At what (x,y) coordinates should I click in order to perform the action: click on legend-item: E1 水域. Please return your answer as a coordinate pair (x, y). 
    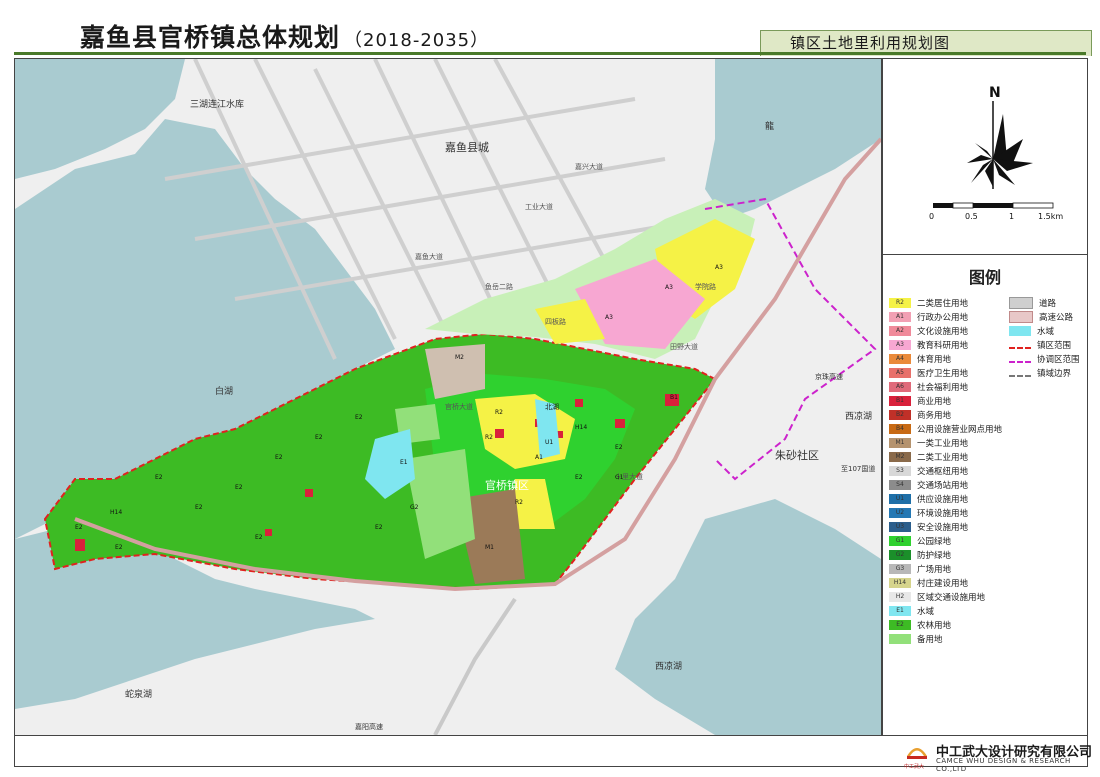
    Looking at the image, I should click on (912, 611).